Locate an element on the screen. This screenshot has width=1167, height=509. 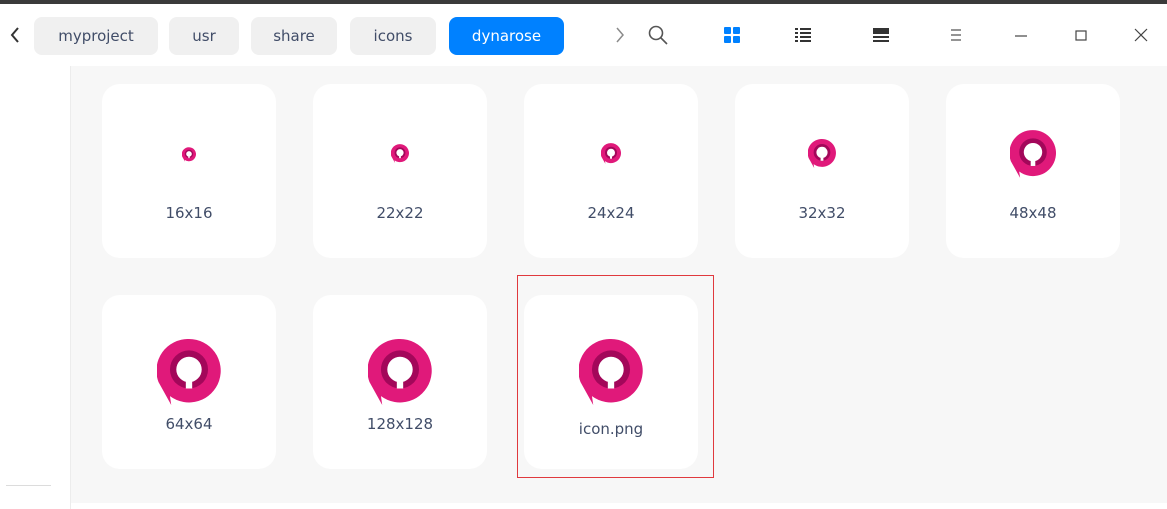
menu-icon is located at coordinates (956, 35).